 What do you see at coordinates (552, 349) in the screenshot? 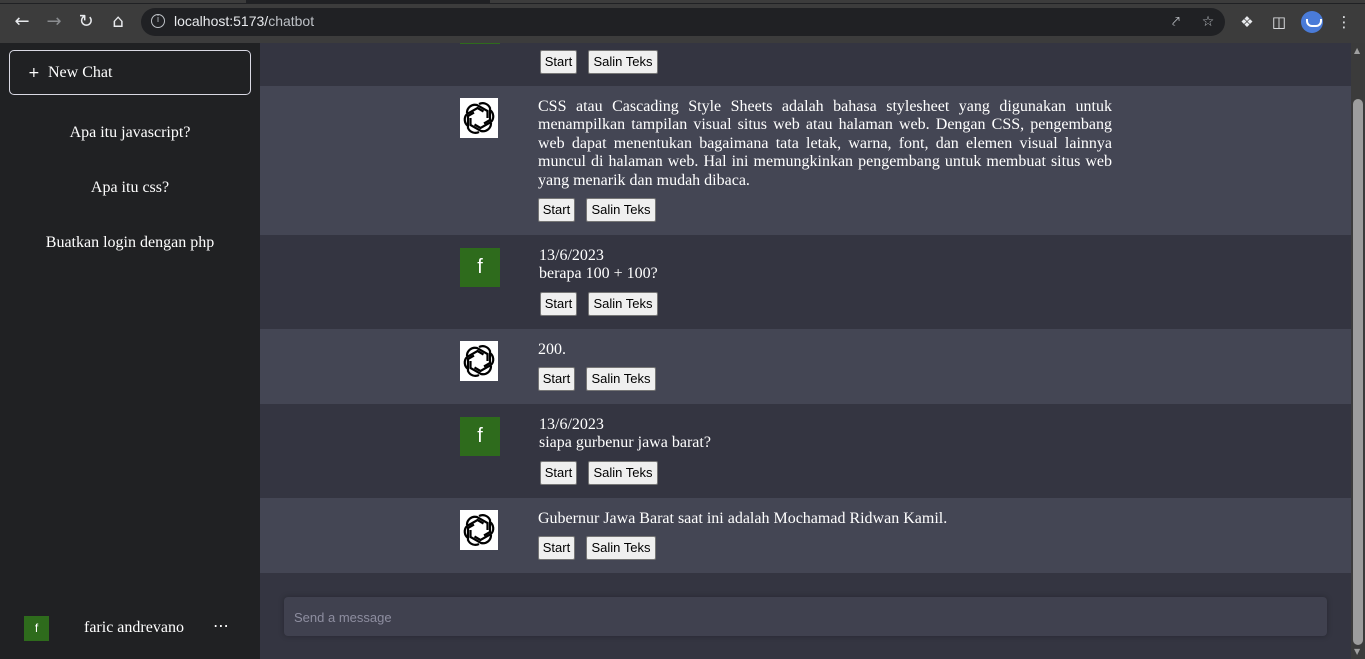
I see `bot-message-text: 200.` at bounding box center [552, 349].